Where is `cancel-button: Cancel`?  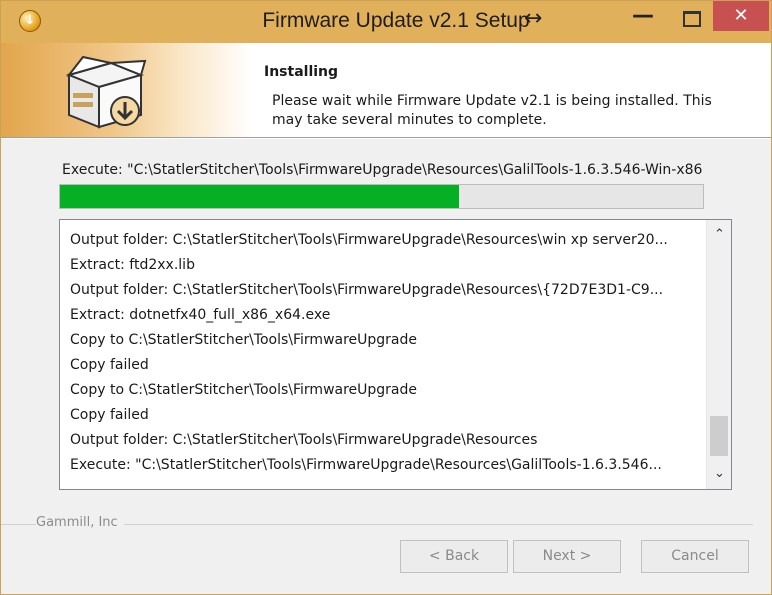
cancel-button: Cancel is located at coordinates (695, 556).